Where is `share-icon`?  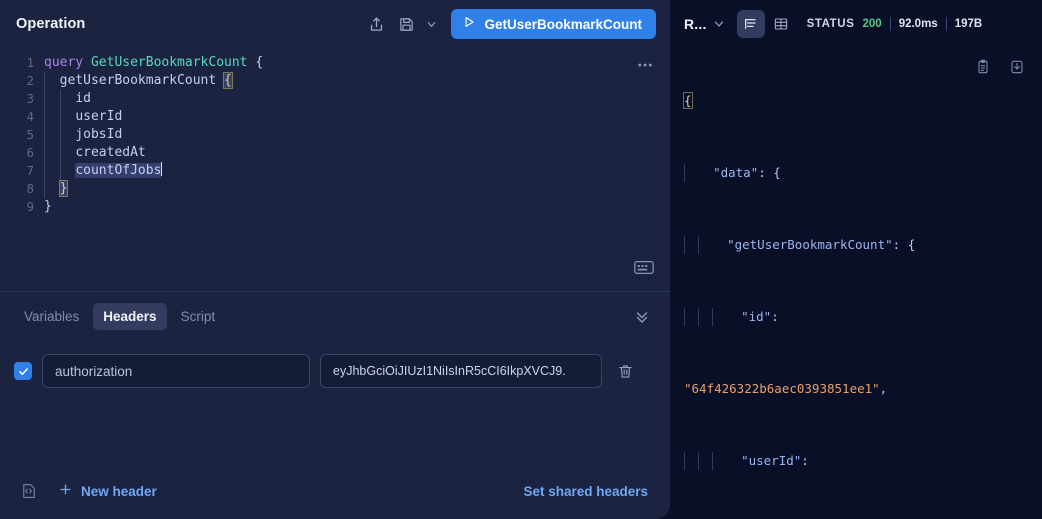
share-icon is located at coordinates (376, 24).